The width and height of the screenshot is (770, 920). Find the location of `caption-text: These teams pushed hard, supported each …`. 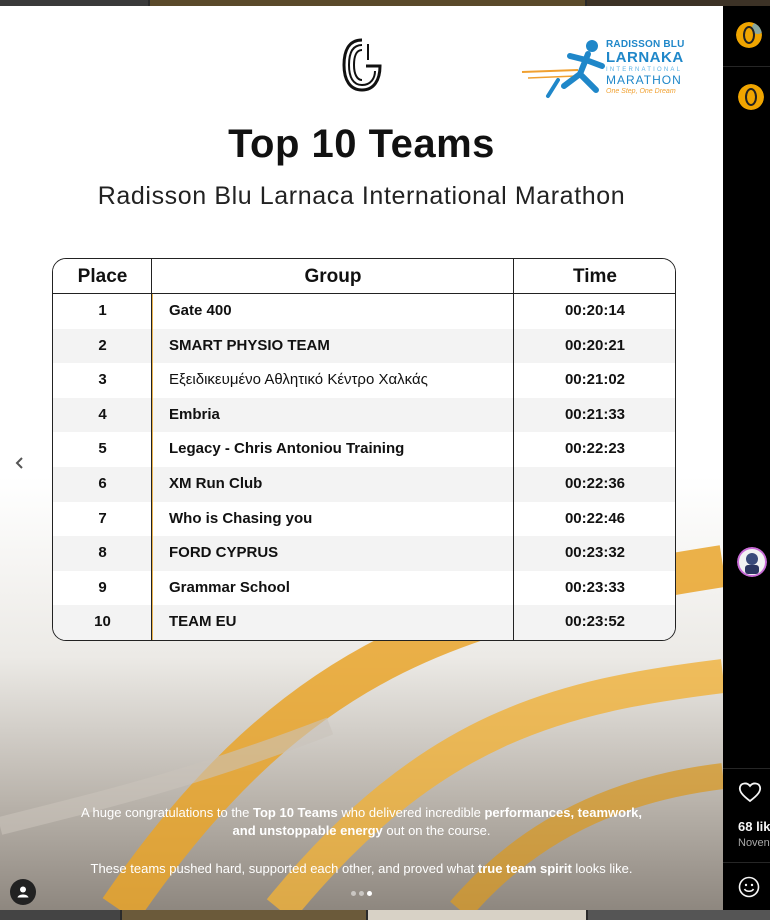

caption-text: These teams pushed hard, supported each … is located at coordinates (284, 868).